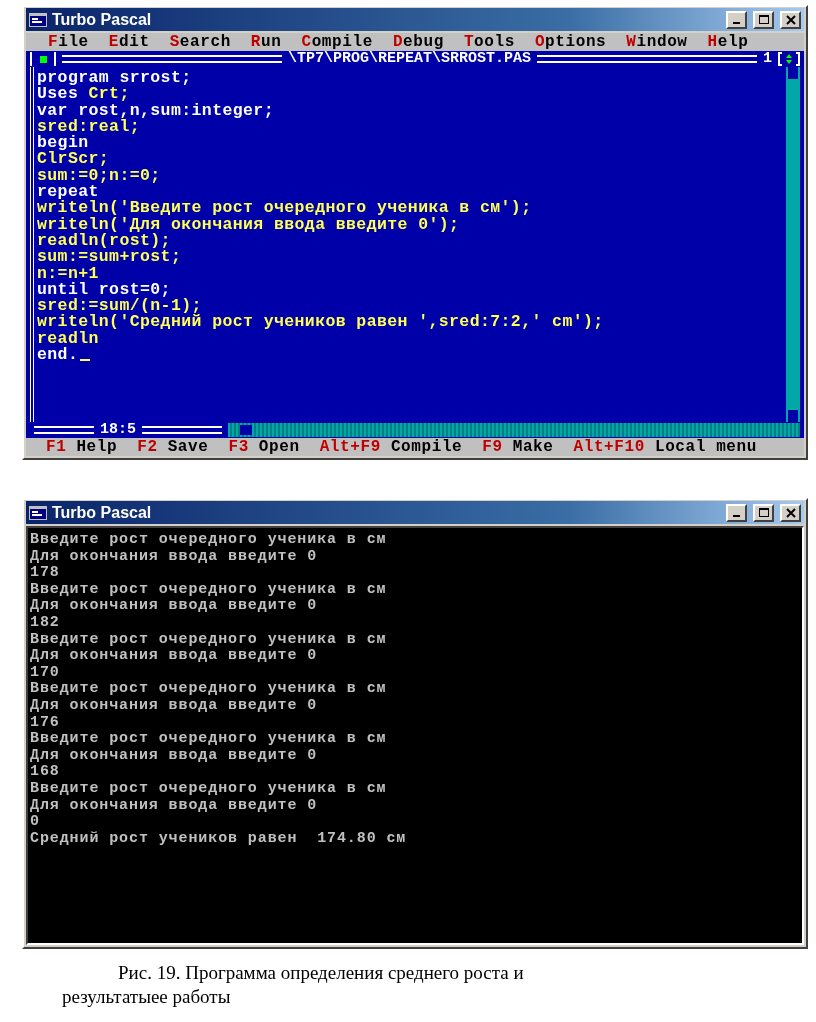 The image size is (816, 1022). What do you see at coordinates (68, 42) in the screenshot?
I see `menu-item: File` at bounding box center [68, 42].